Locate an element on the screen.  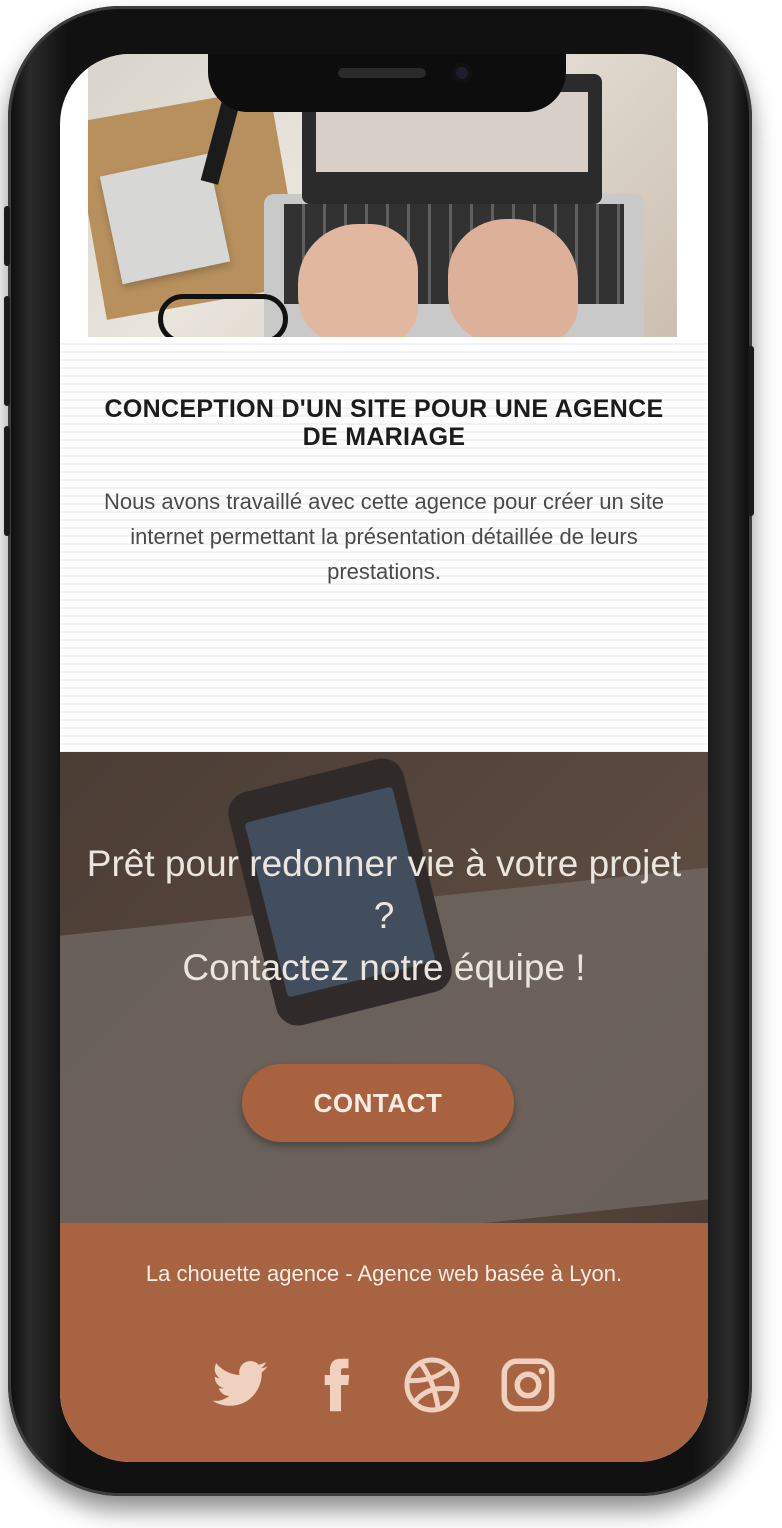
cta-line-2: Contactez notre équipe ! is located at coordinates (384, 967).